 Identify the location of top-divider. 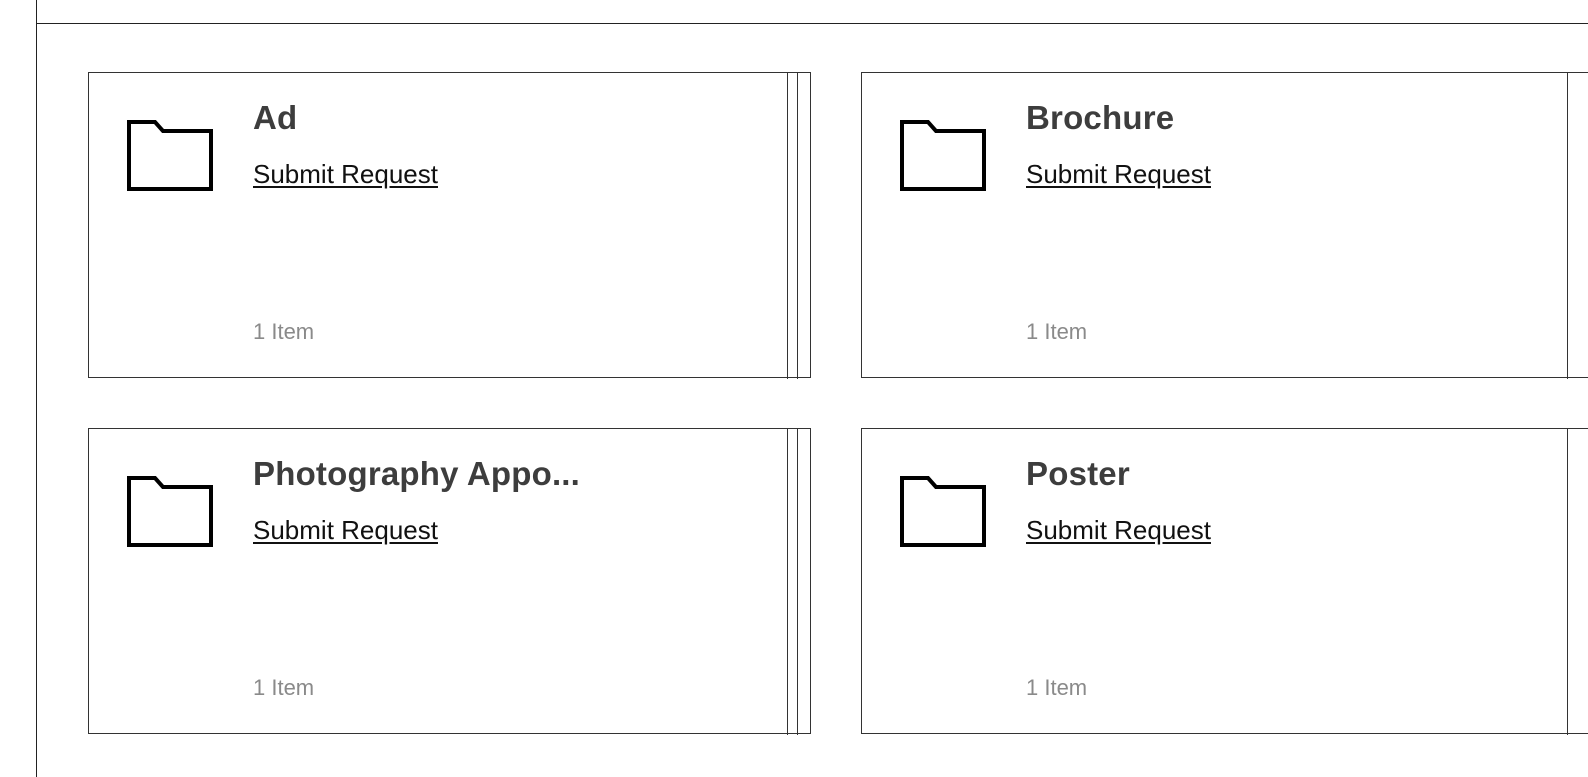
(812, 23).